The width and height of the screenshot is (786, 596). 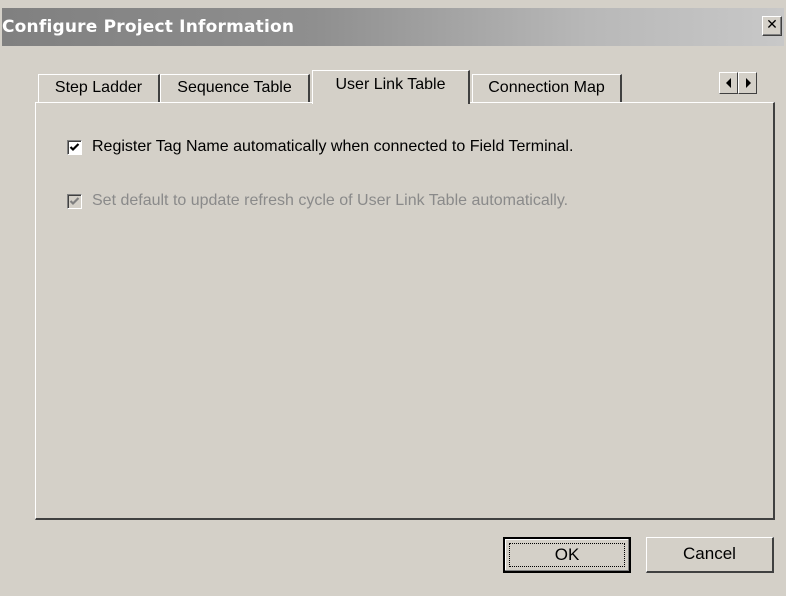 I want to click on cancel-button: Cancel, so click(x=710, y=555).